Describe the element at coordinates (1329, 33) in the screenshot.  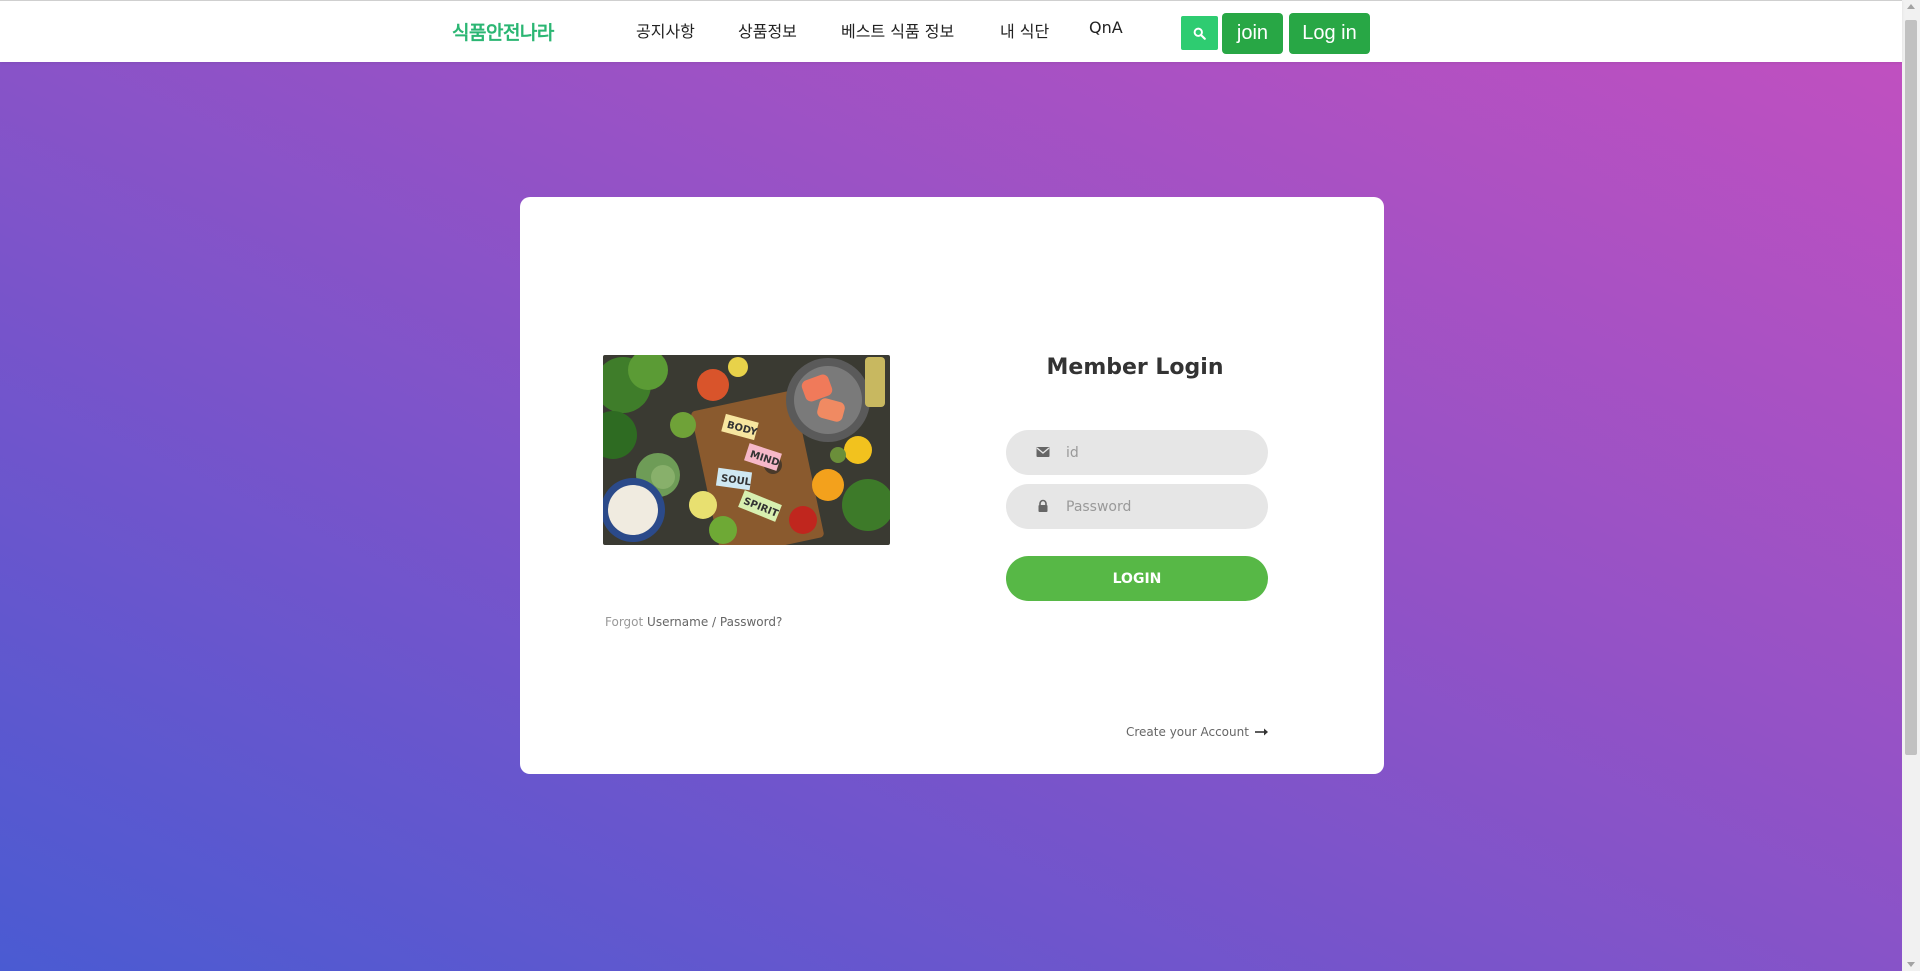
I see `login-nav-button: Log in` at that location.